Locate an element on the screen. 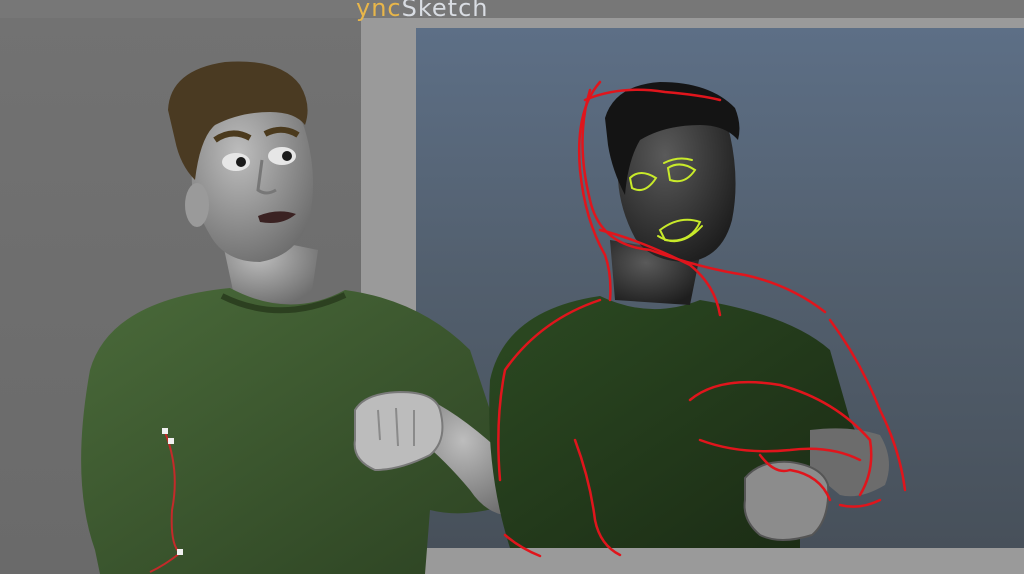 This screenshot has width=1024, height=574. overlay-fist is located at coordinates (786, 500).